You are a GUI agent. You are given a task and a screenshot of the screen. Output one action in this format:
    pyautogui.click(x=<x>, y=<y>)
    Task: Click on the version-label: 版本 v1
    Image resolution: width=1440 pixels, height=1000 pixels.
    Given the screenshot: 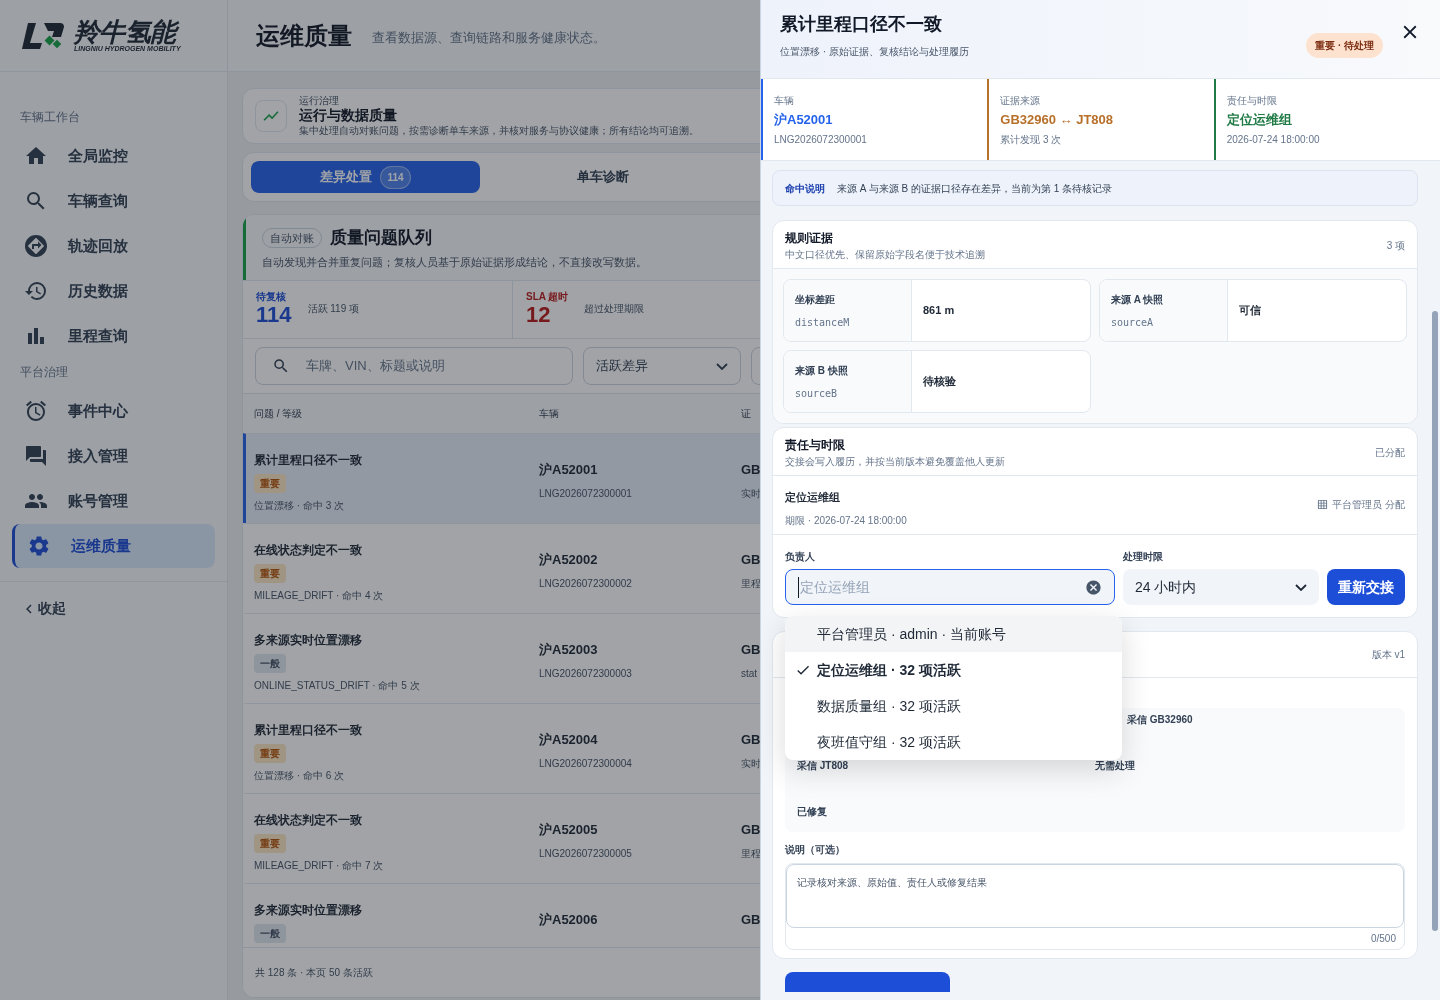 What is the action you would take?
    pyautogui.click(x=1388, y=655)
    